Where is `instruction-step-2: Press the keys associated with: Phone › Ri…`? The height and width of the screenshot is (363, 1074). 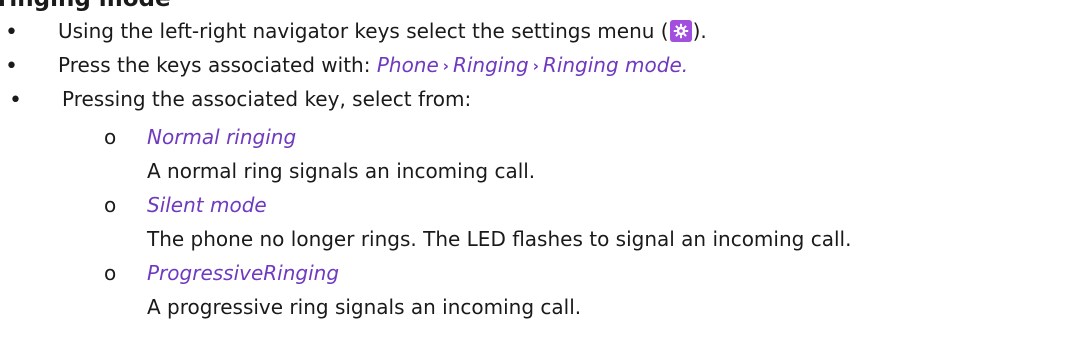 instruction-step-2: Press the keys associated with: Phone › Ri… is located at coordinates (373, 66).